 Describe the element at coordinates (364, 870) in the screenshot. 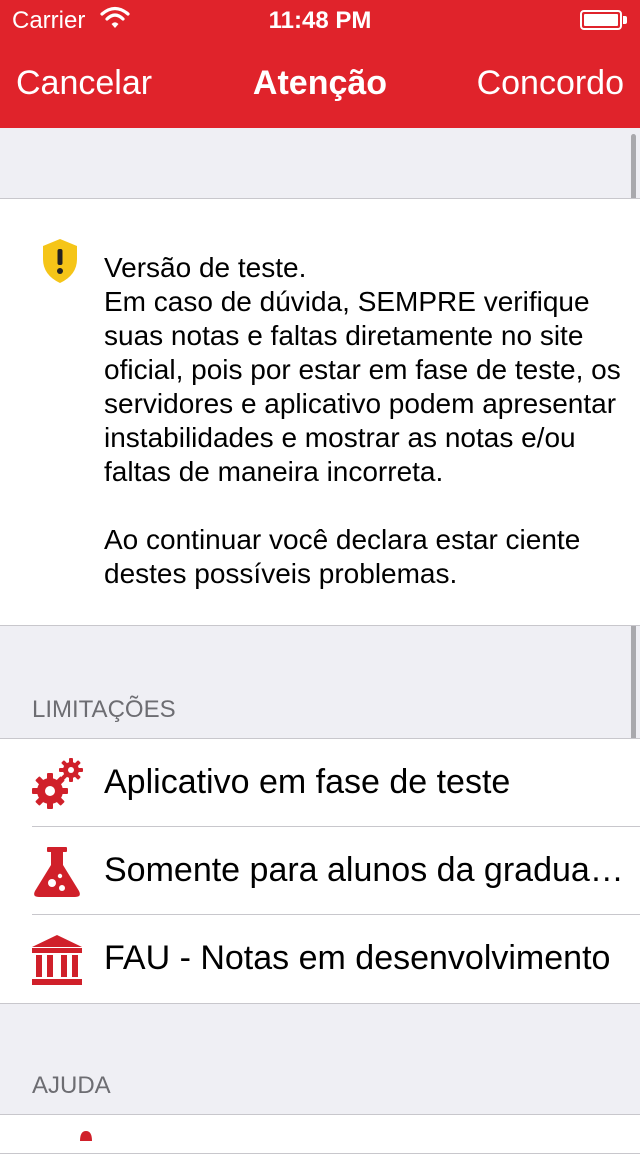

I see `list-item-label: Somente para alunos da graduação` at that location.